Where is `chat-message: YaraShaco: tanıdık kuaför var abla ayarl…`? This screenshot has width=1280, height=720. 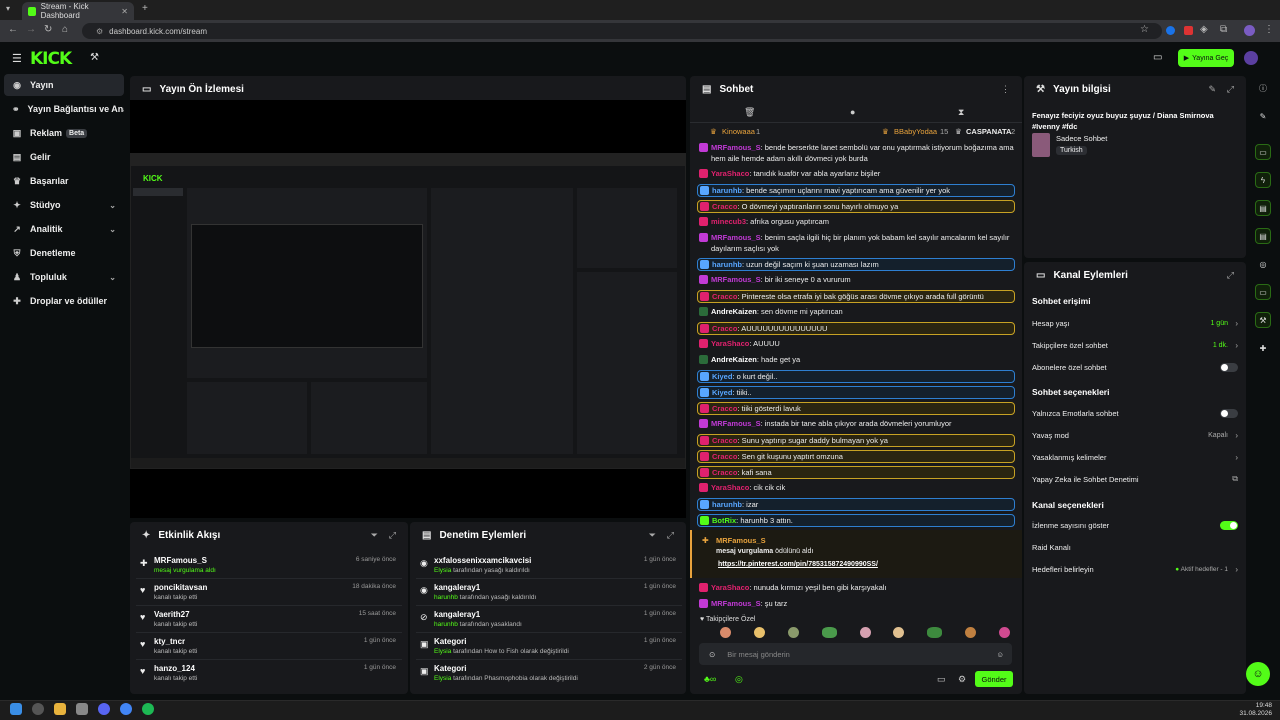
chat-message: YaraShaco: tanıdık kuaför var abla ayarl… is located at coordinates (856, 173).